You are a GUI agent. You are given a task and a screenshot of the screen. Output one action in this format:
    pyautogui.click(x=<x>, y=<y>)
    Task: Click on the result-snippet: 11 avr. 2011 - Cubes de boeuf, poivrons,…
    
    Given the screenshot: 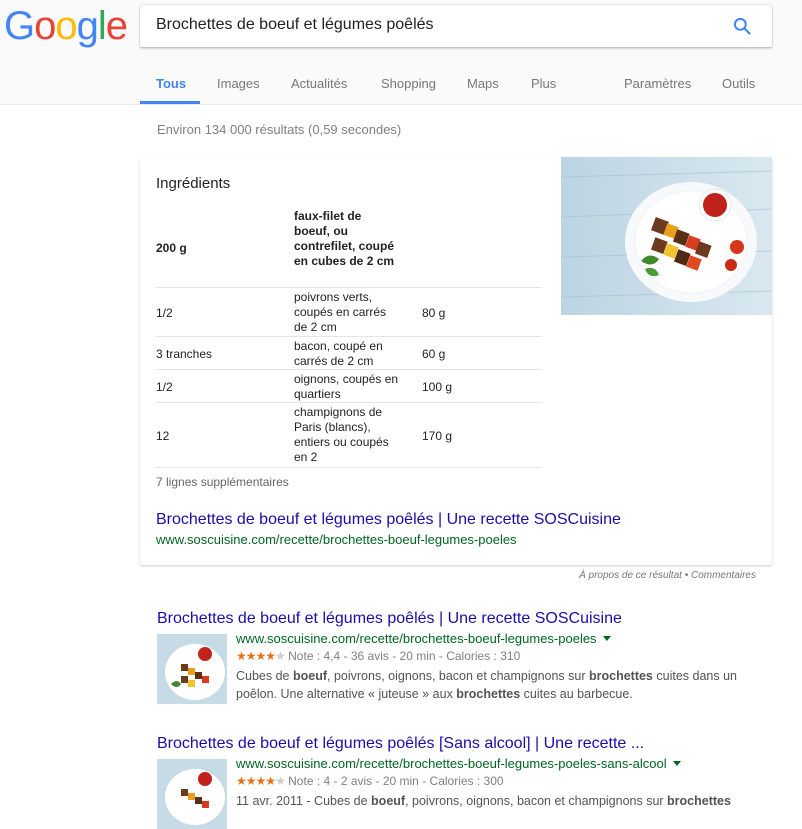 What is the action you would take?
    pyautogui.click(x=483, y=801)
    